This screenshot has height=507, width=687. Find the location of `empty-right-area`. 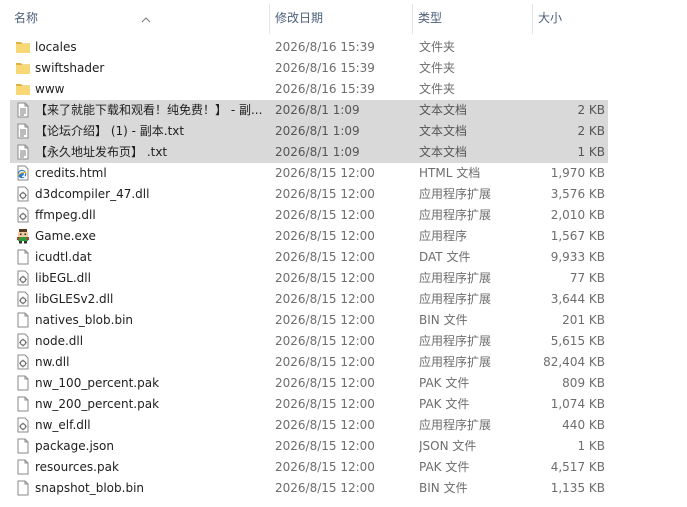

empty-right-area is located at coordinates (649, 253).